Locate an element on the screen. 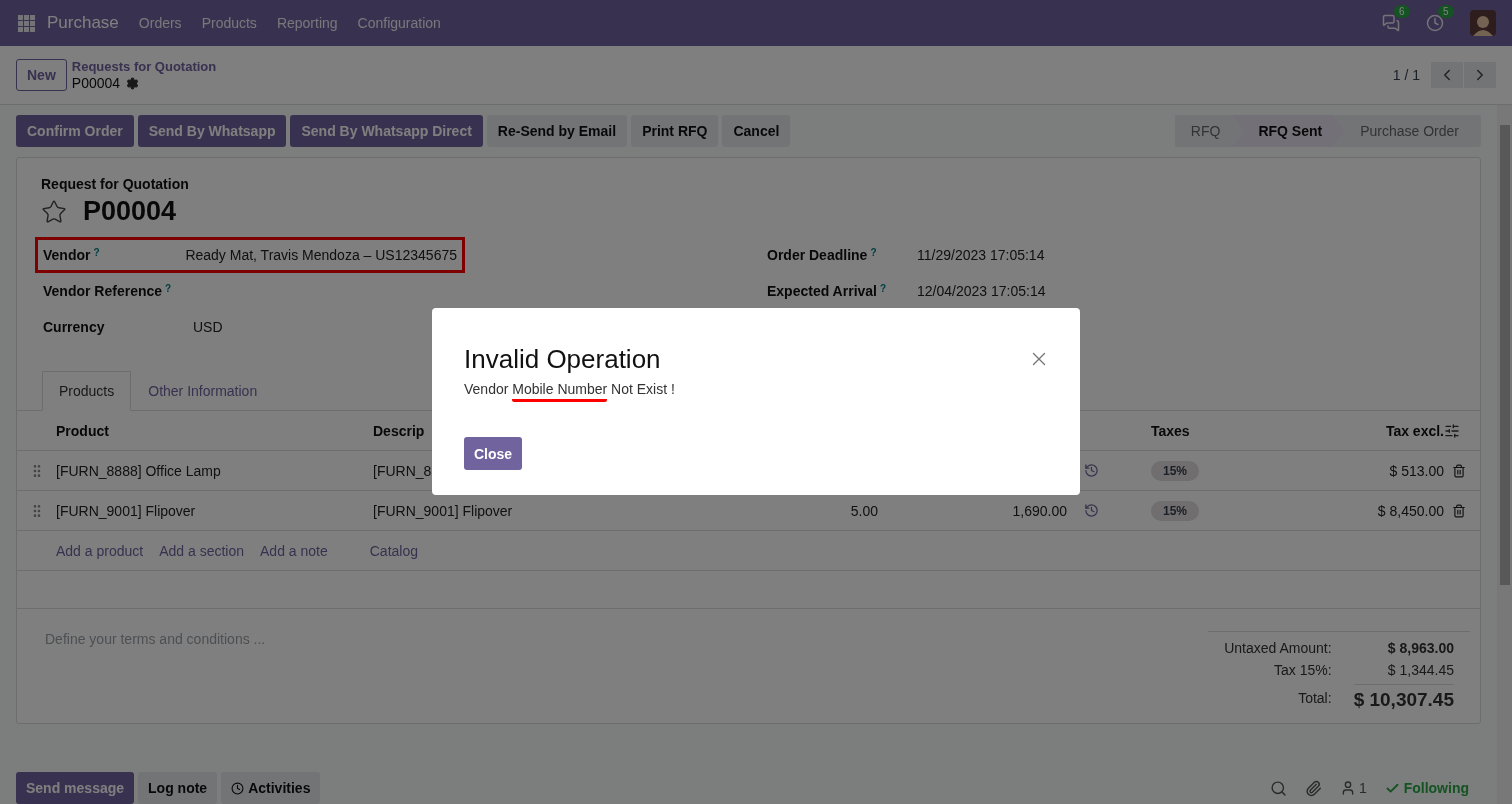  settings-icon is located at coordinates (133, 83).